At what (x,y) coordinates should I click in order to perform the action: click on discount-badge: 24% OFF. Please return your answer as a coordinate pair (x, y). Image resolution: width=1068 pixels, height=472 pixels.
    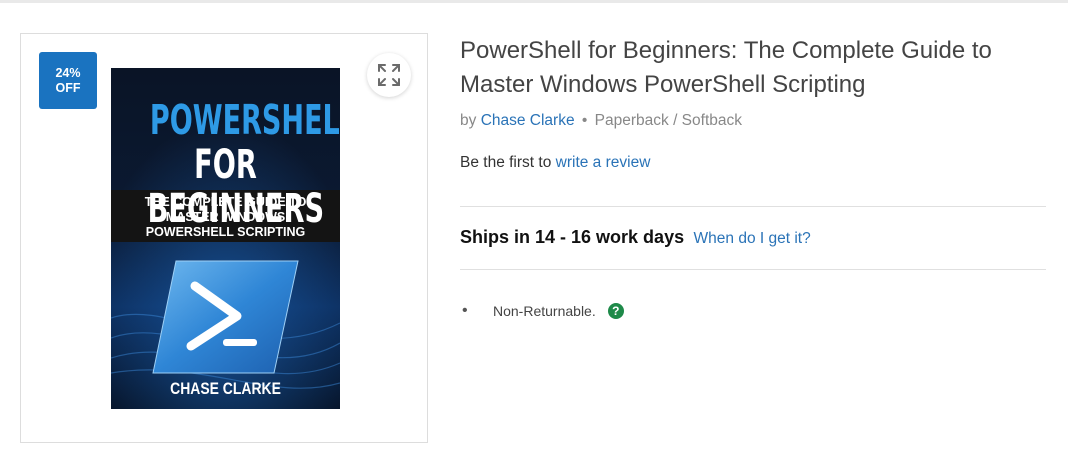
    Looking at the image, I should click on (68, 80).